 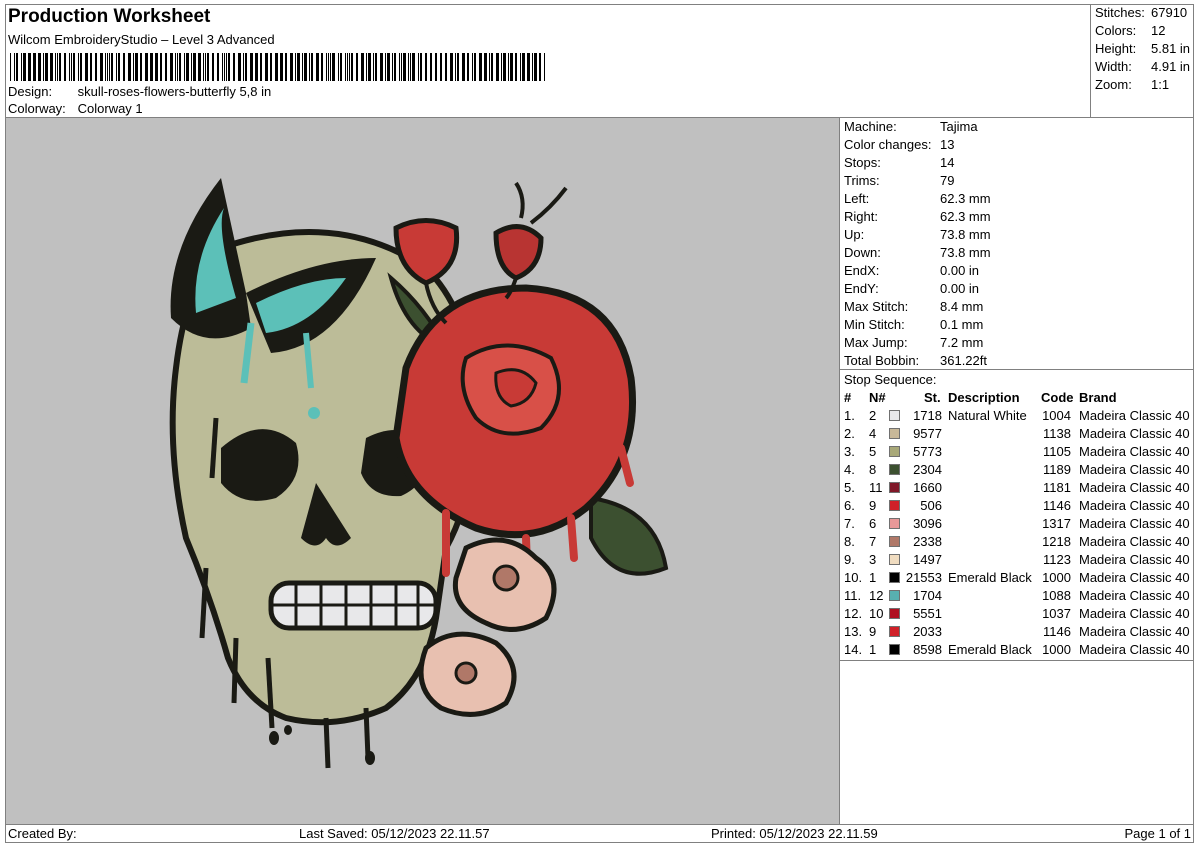 I want to click on colorway-value: Colorway 1, so click(x=110, y=108).